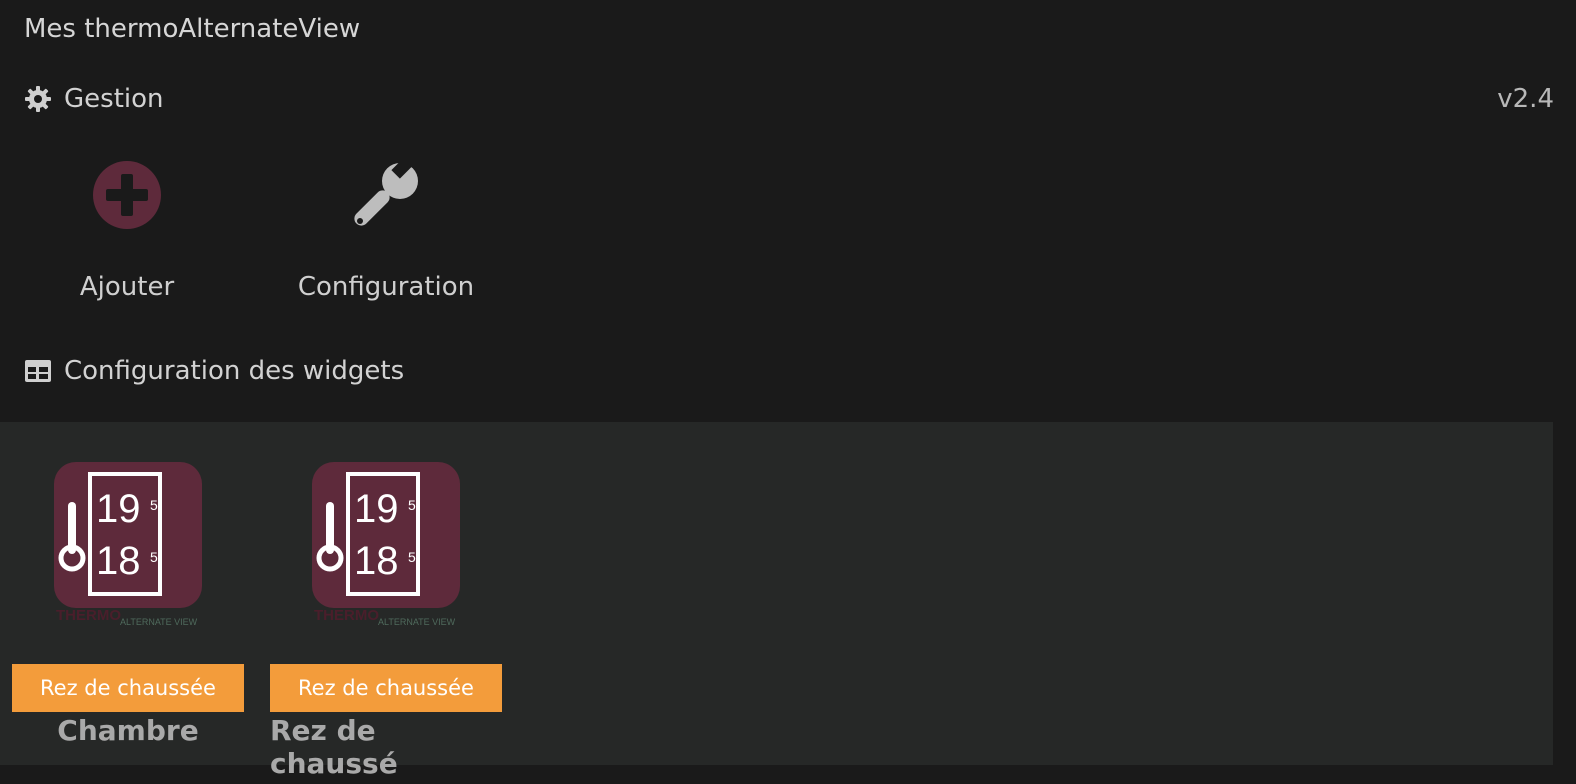  What do you see at coordinates (127, 195) in the screenshot?
I see `plus-circle-icon` at bounding box center [127, 195].